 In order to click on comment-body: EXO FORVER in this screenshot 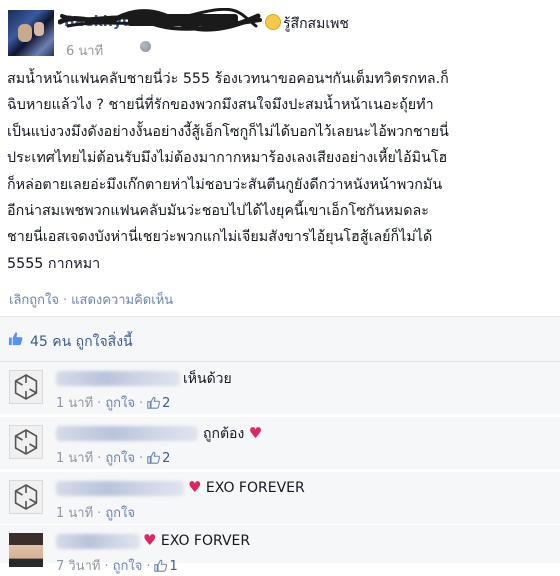, I will do `click(205, 541)`.